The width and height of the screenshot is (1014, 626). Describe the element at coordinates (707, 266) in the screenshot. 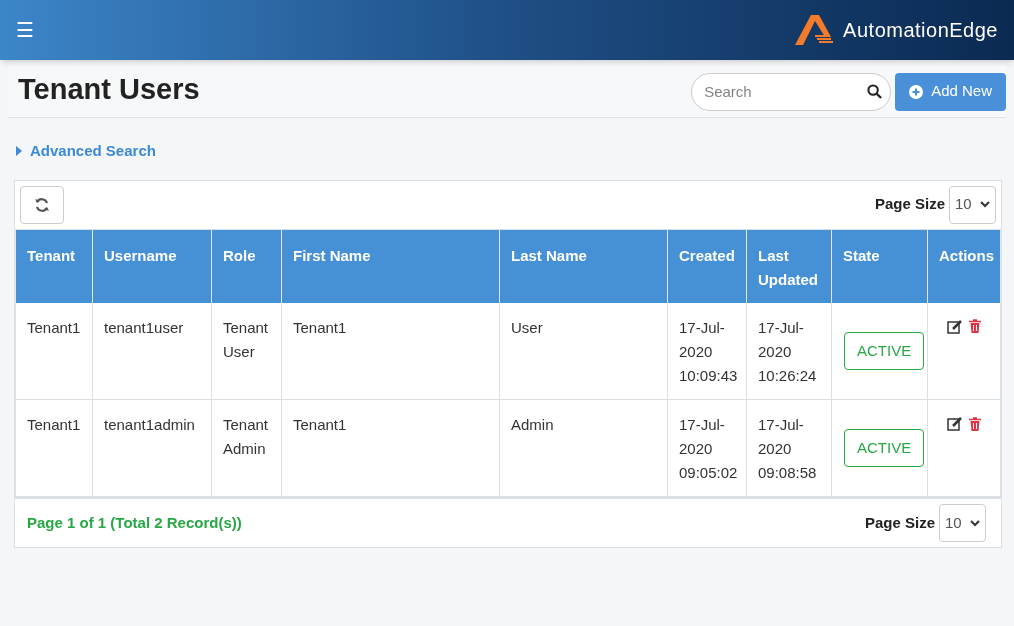

I see `column-header: Created` at that location.